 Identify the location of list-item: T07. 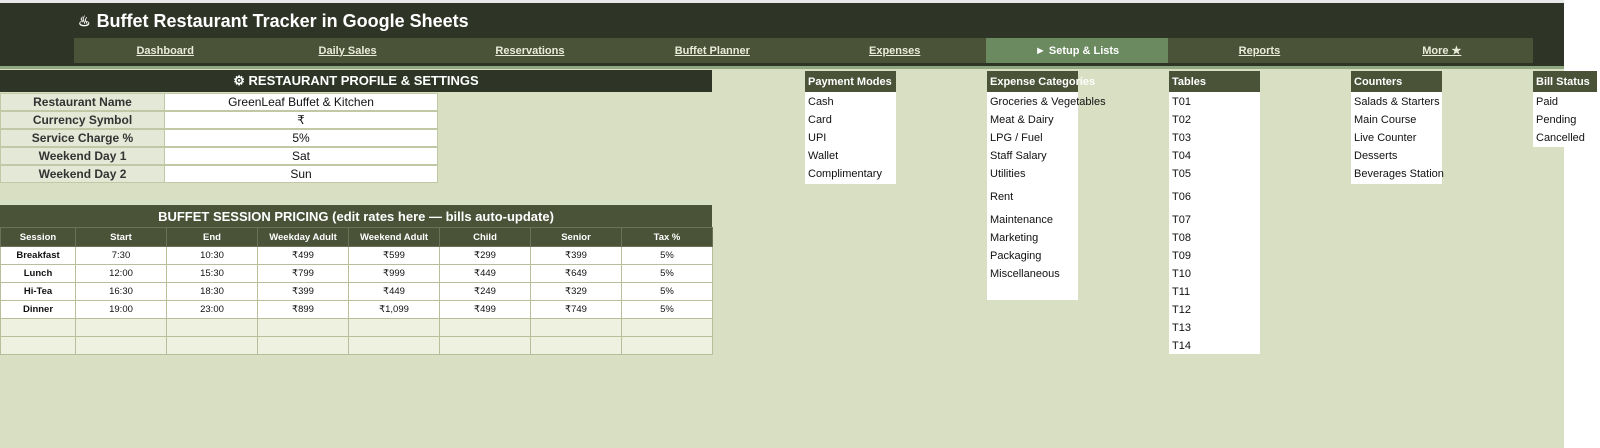
(1181, 220).